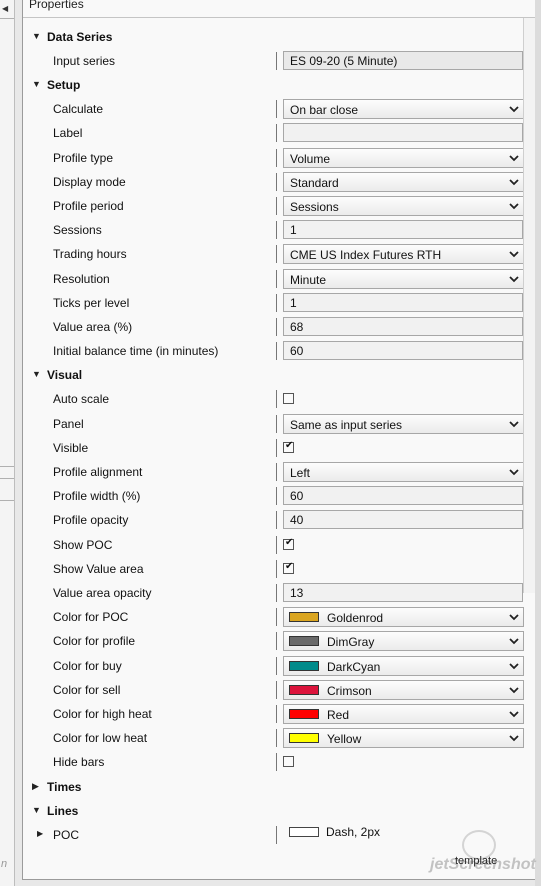 The width and height of the screenshot is (541, 886). I want to click on property-label: Value area (%), so click(93, 327).